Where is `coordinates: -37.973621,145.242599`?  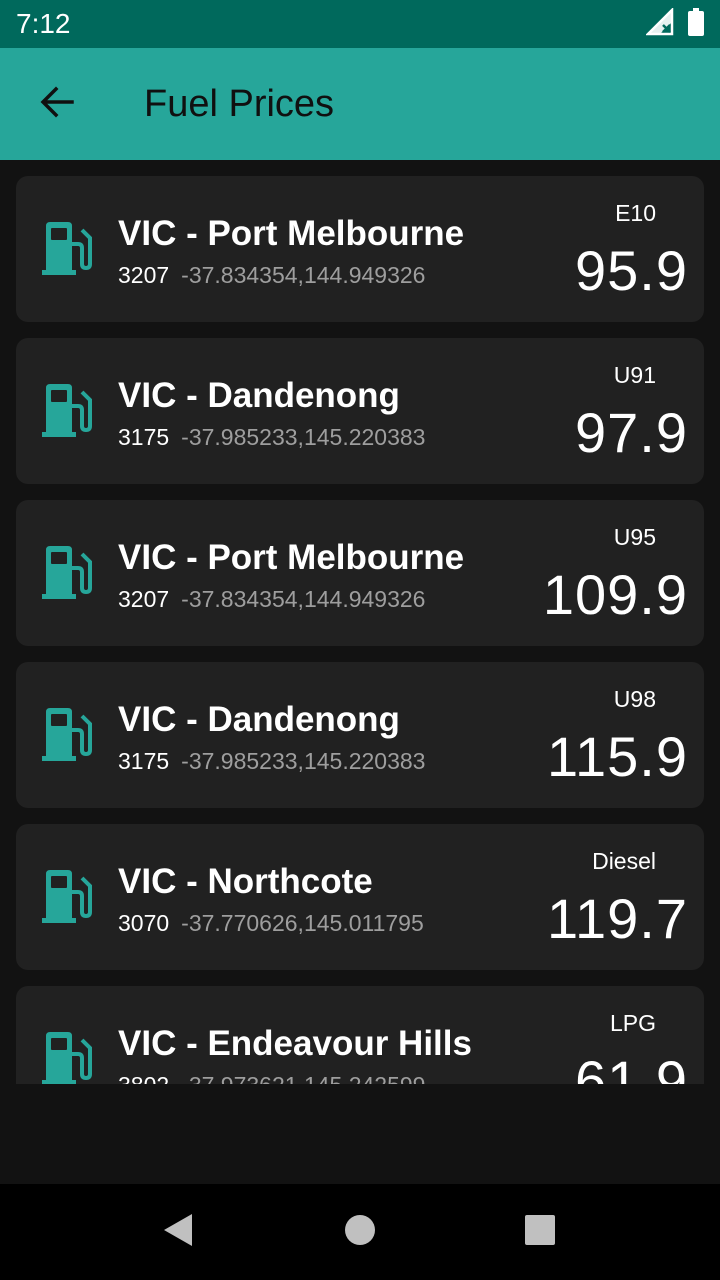 coordinates: -37.973621,145.242599 is located at coordinates (303, 1078).